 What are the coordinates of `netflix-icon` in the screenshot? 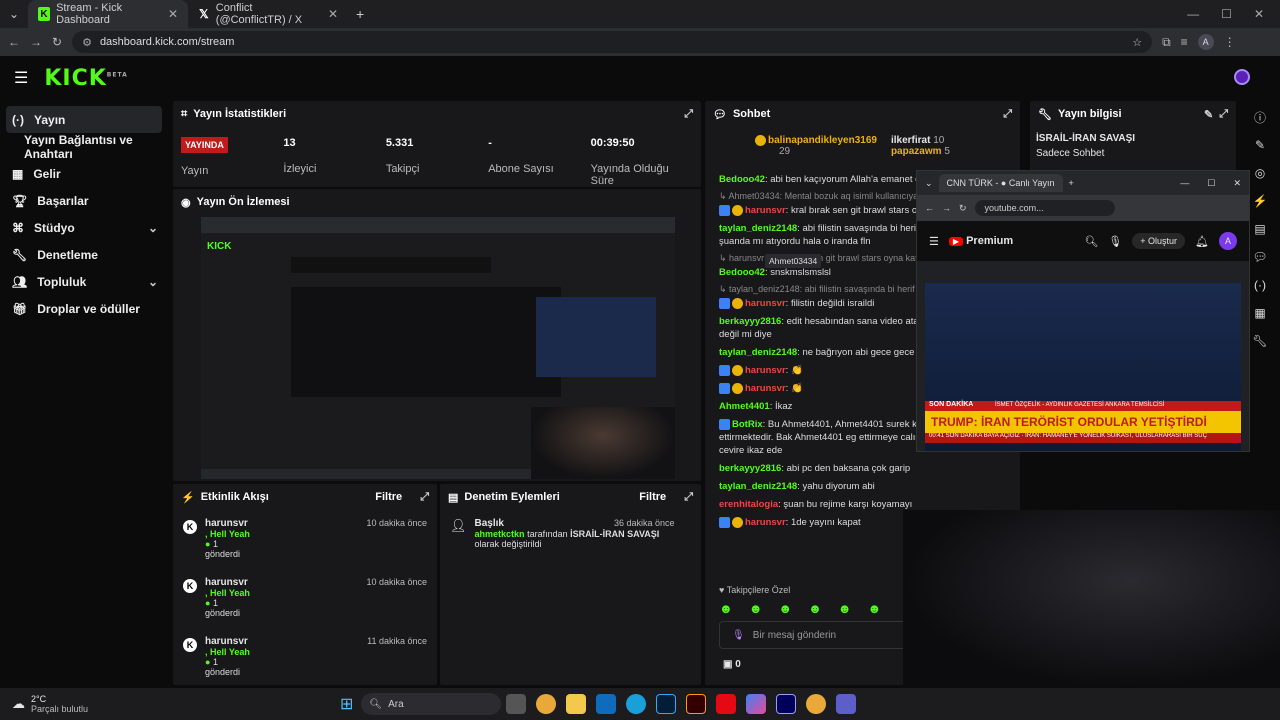 It's located at (726, 704).